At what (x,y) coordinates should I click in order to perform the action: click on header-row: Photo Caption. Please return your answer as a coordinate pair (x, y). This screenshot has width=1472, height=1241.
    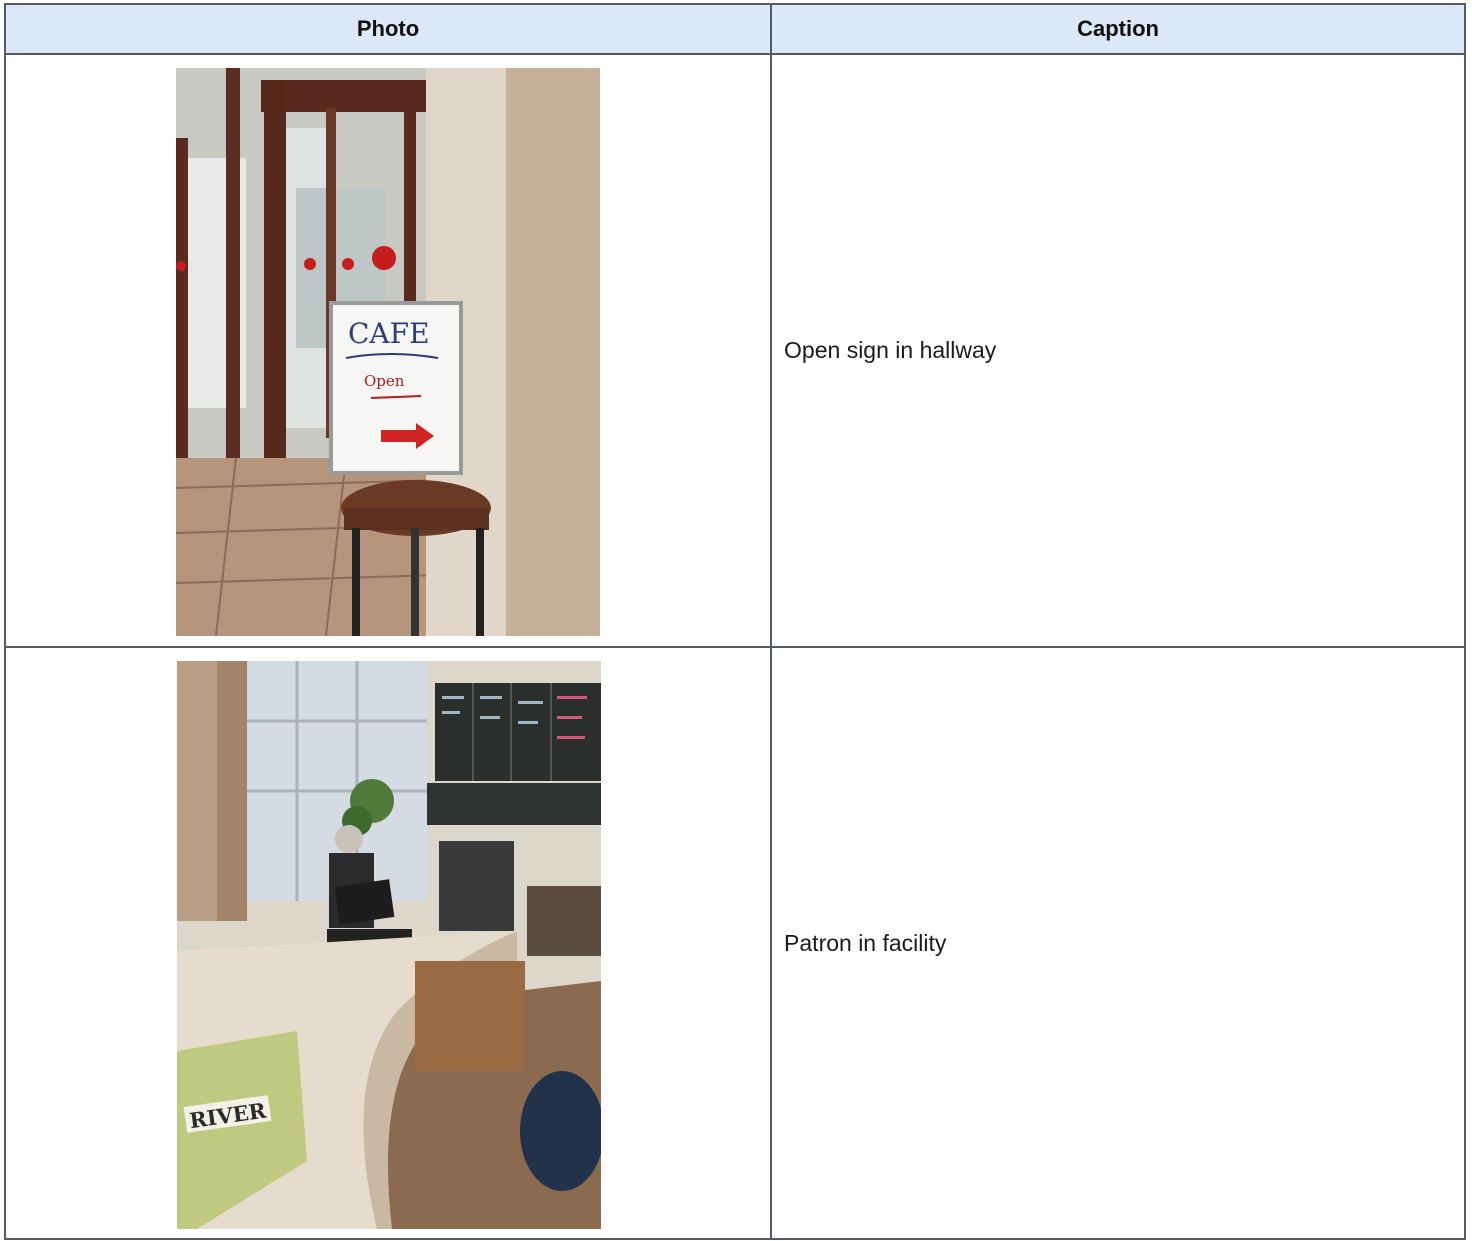
    Looking at the image, I should click on (734, 29).